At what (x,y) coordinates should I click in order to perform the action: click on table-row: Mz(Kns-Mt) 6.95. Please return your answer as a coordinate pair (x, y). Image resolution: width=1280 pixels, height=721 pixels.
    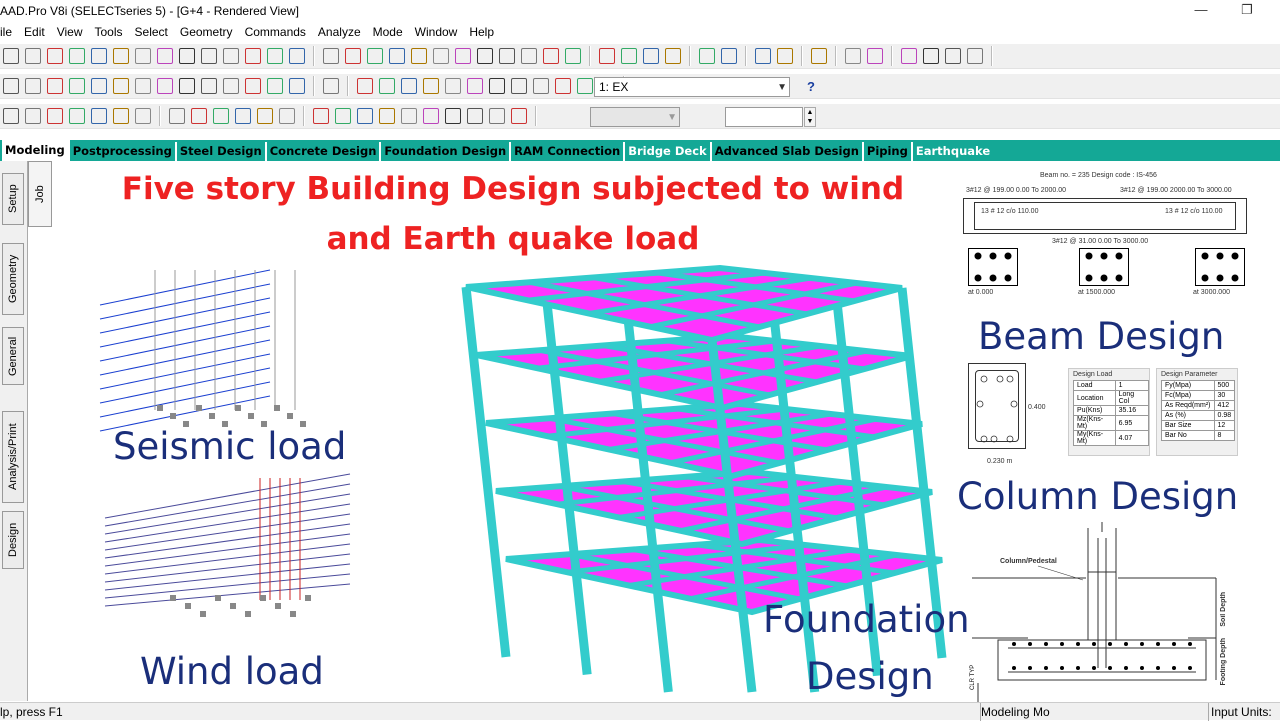
    Looking at the image, I should click on (1111, 423).